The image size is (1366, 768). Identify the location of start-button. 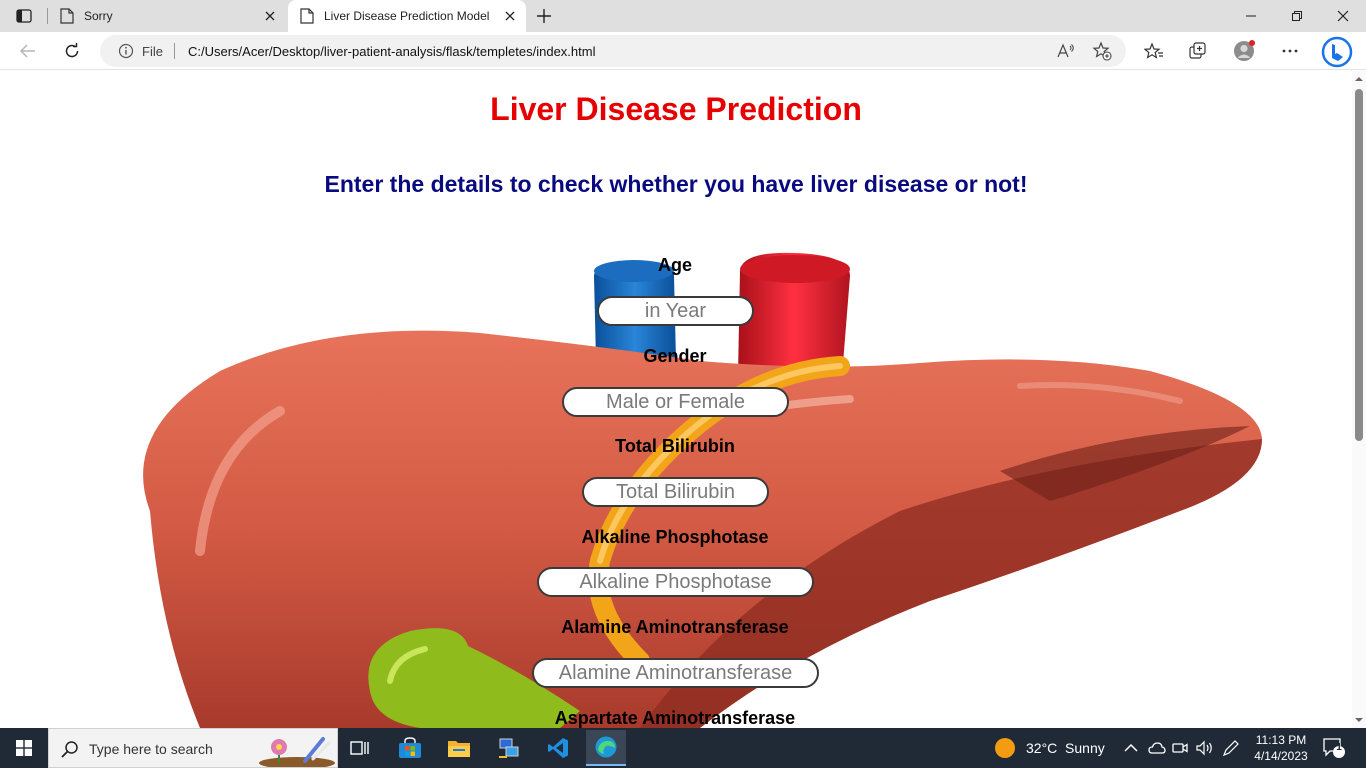
(24, 748).